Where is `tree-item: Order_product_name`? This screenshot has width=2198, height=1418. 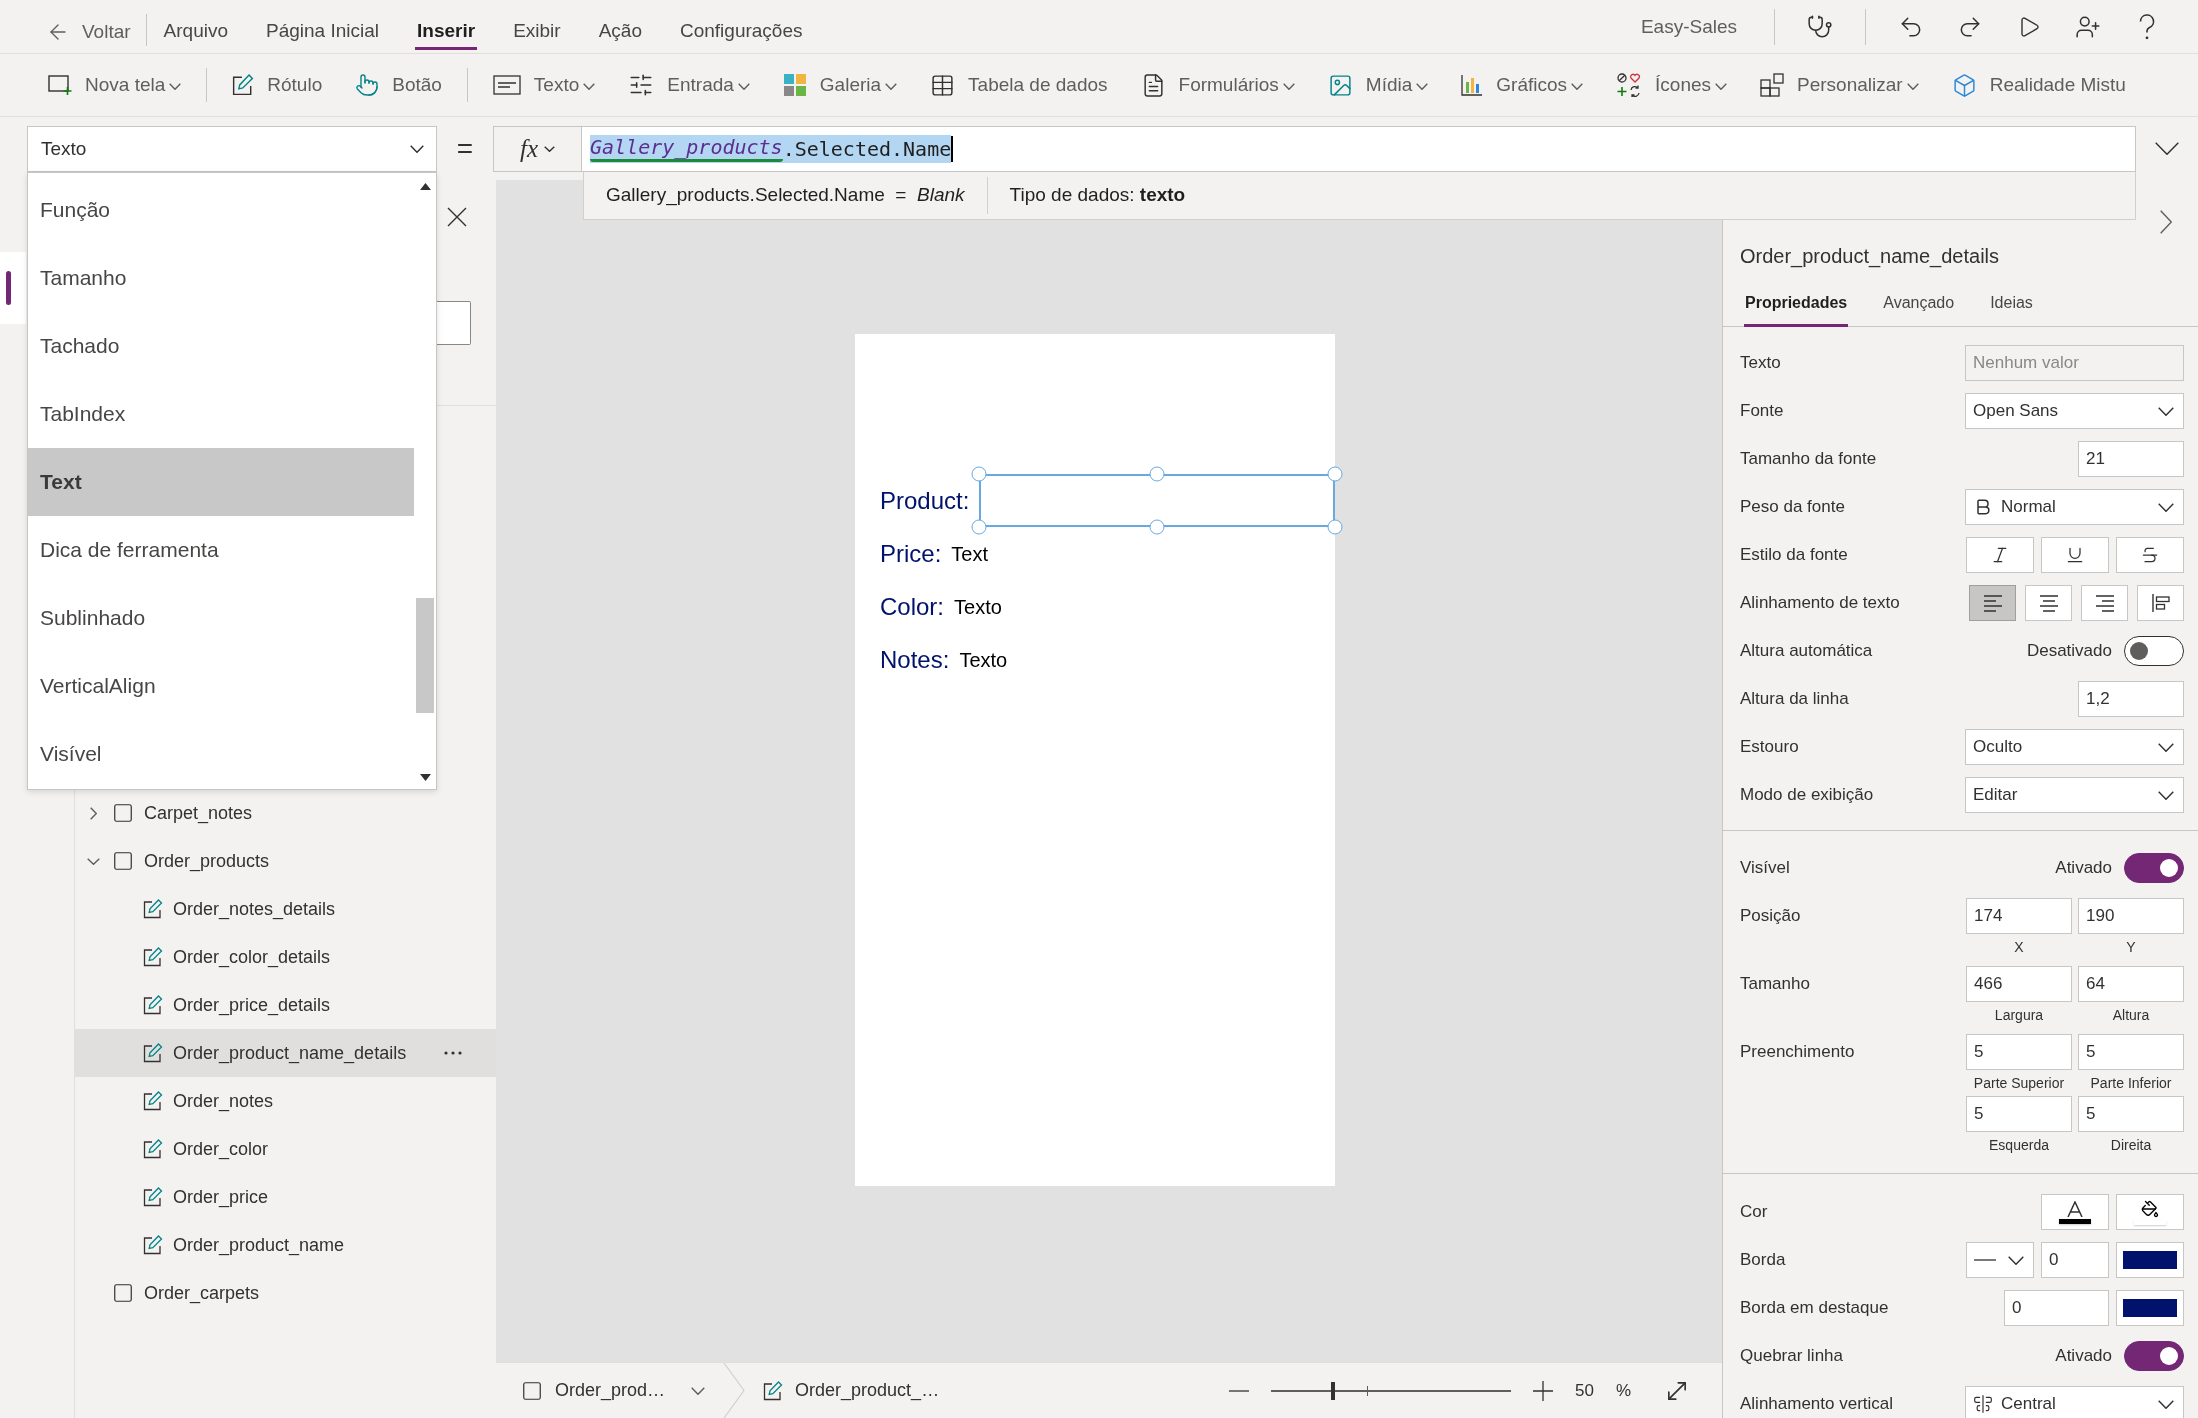
tree-item: Order_product_name is located at coordinates (285, 1245).